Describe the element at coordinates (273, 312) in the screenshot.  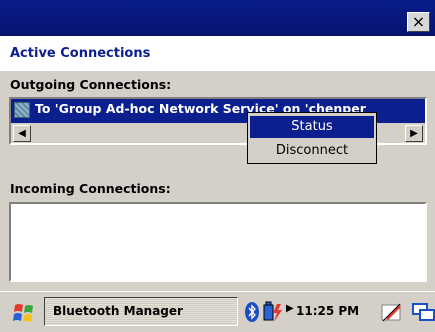
I see `ac-power-icon` at that location.